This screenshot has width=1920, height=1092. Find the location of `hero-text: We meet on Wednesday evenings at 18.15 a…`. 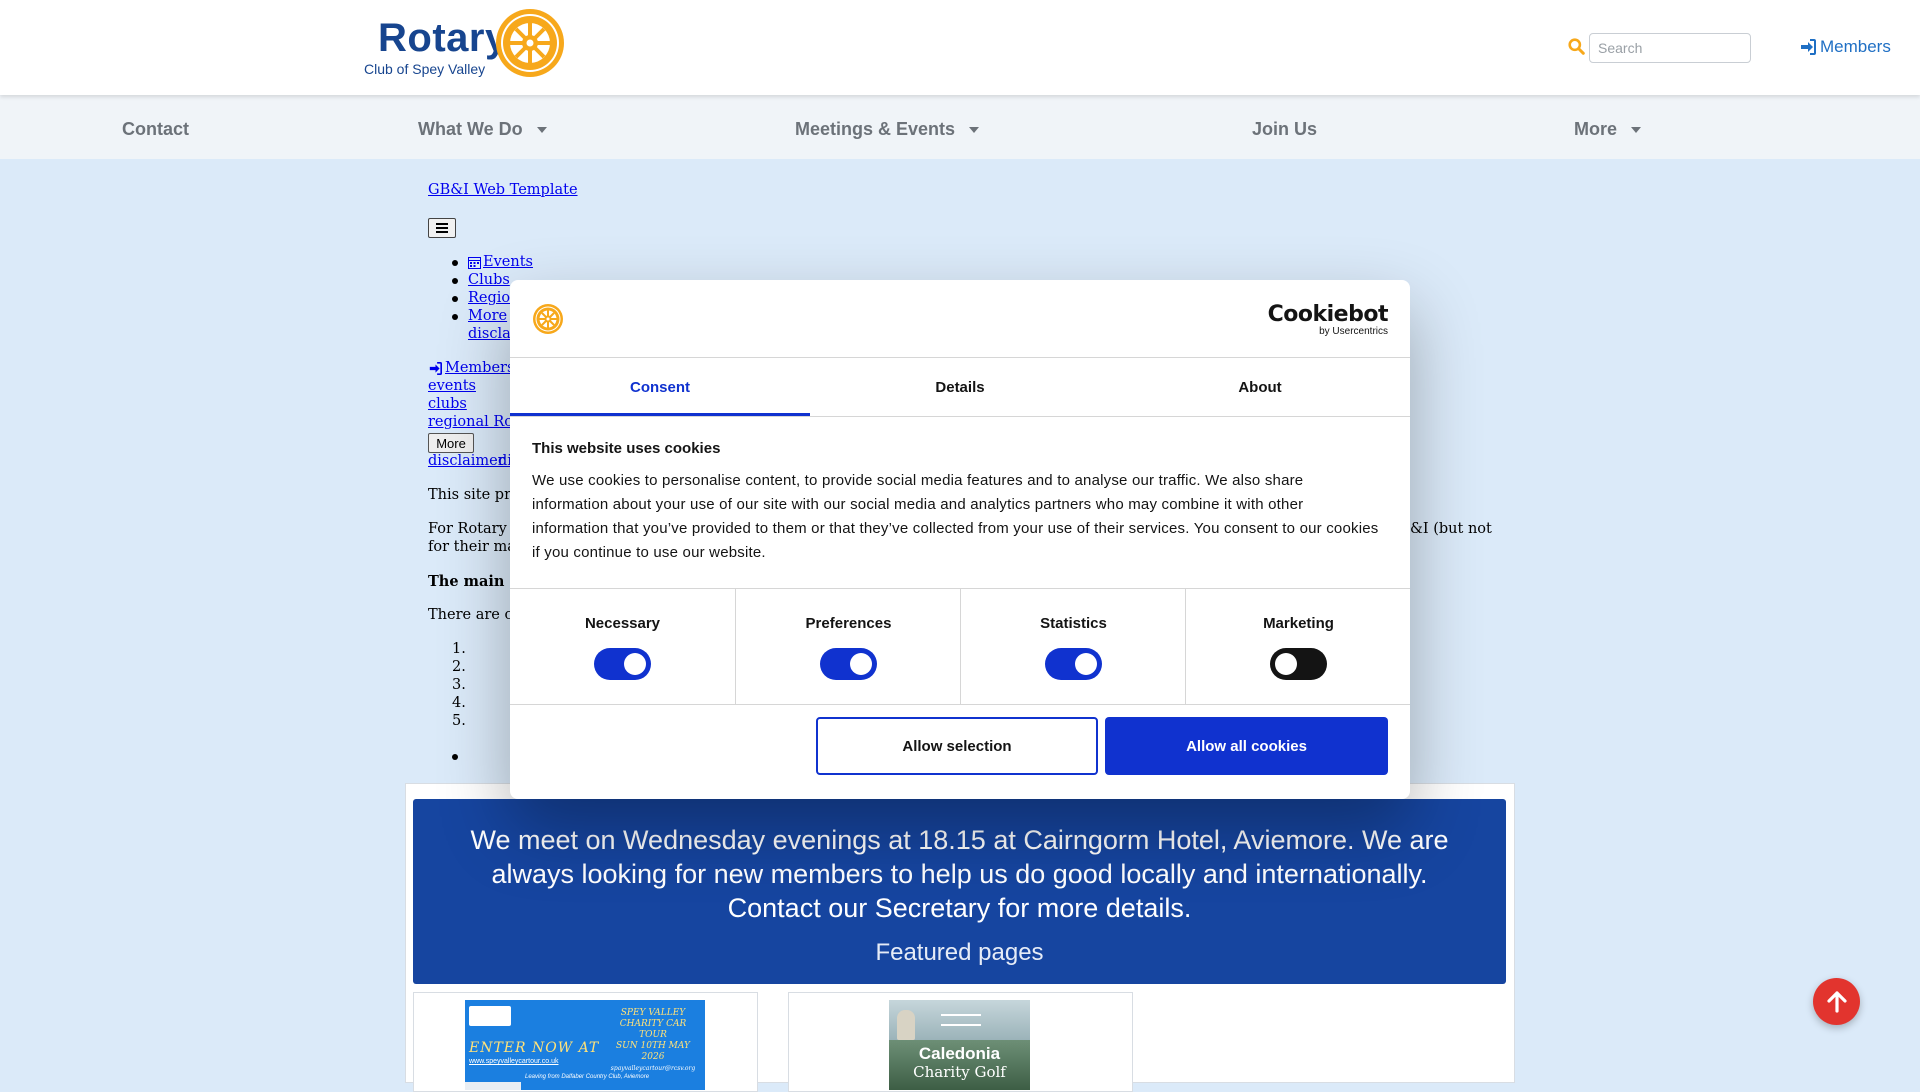

hero-text: We meet on Wednesday evenings at 18.15 a… is located at coordinates (959, 874).